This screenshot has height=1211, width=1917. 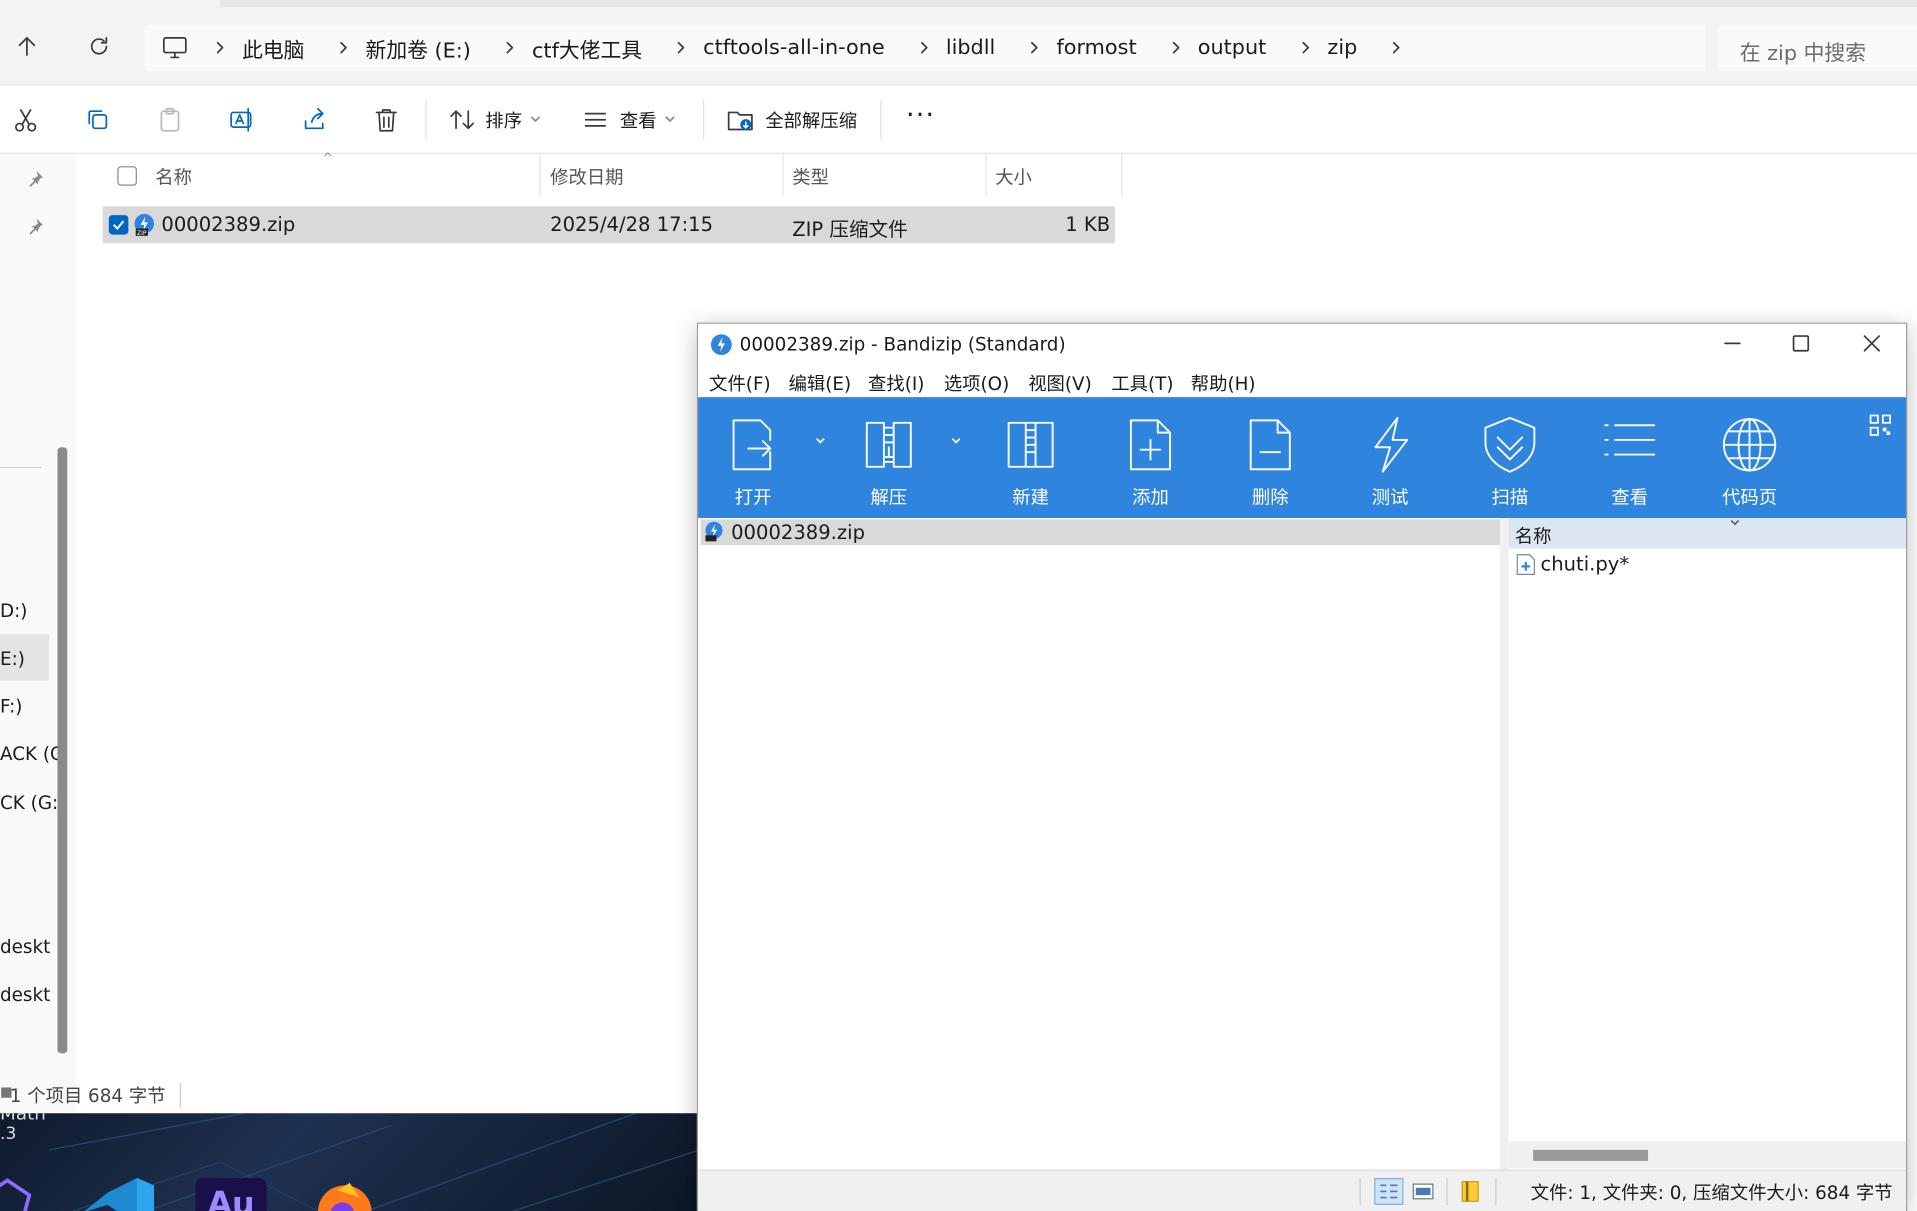 I want to click on share-icon, so click(x=314, y=120).